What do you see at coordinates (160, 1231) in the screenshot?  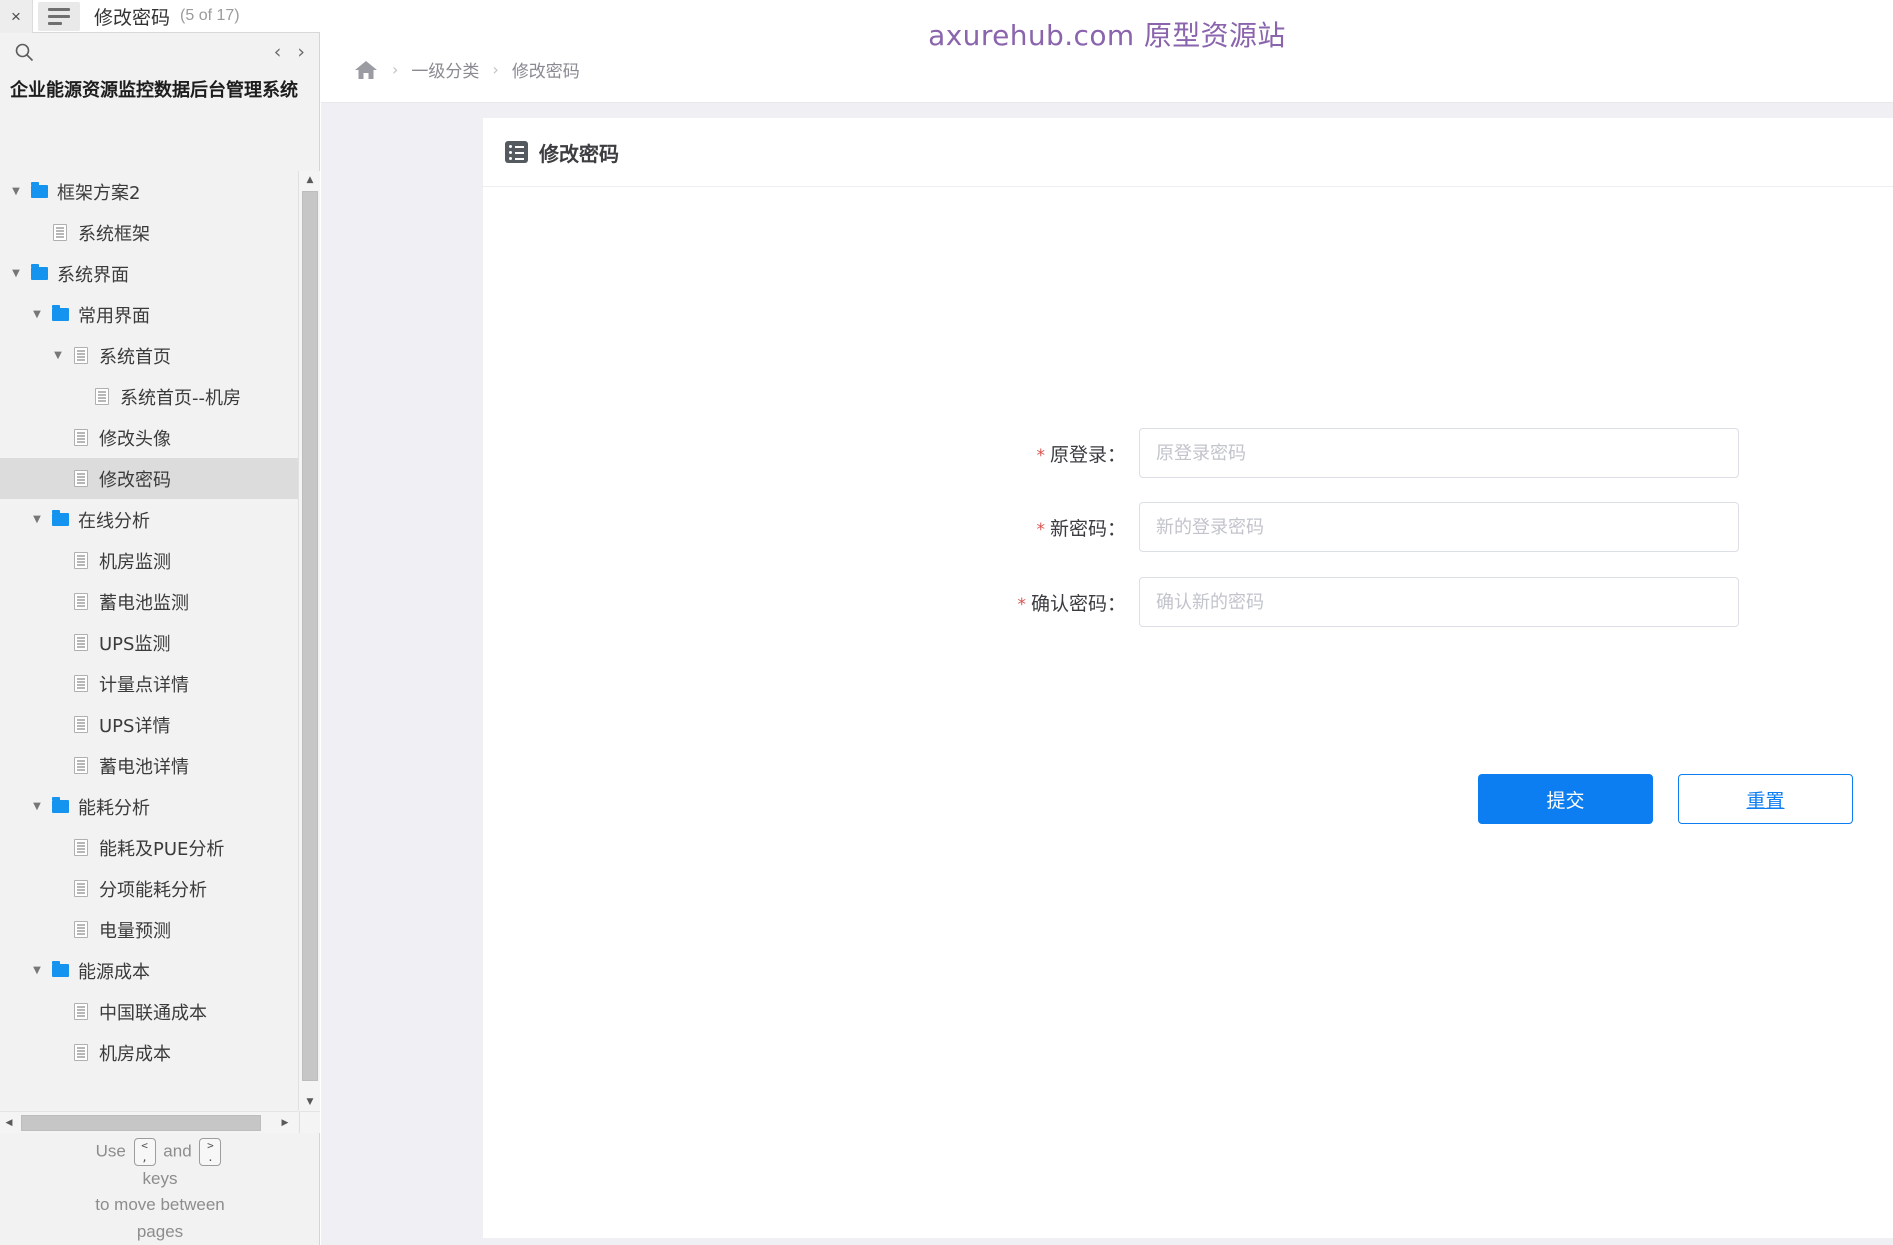 I see `keyboard-hint-line4: pages` at bounding box center [160, 1231].